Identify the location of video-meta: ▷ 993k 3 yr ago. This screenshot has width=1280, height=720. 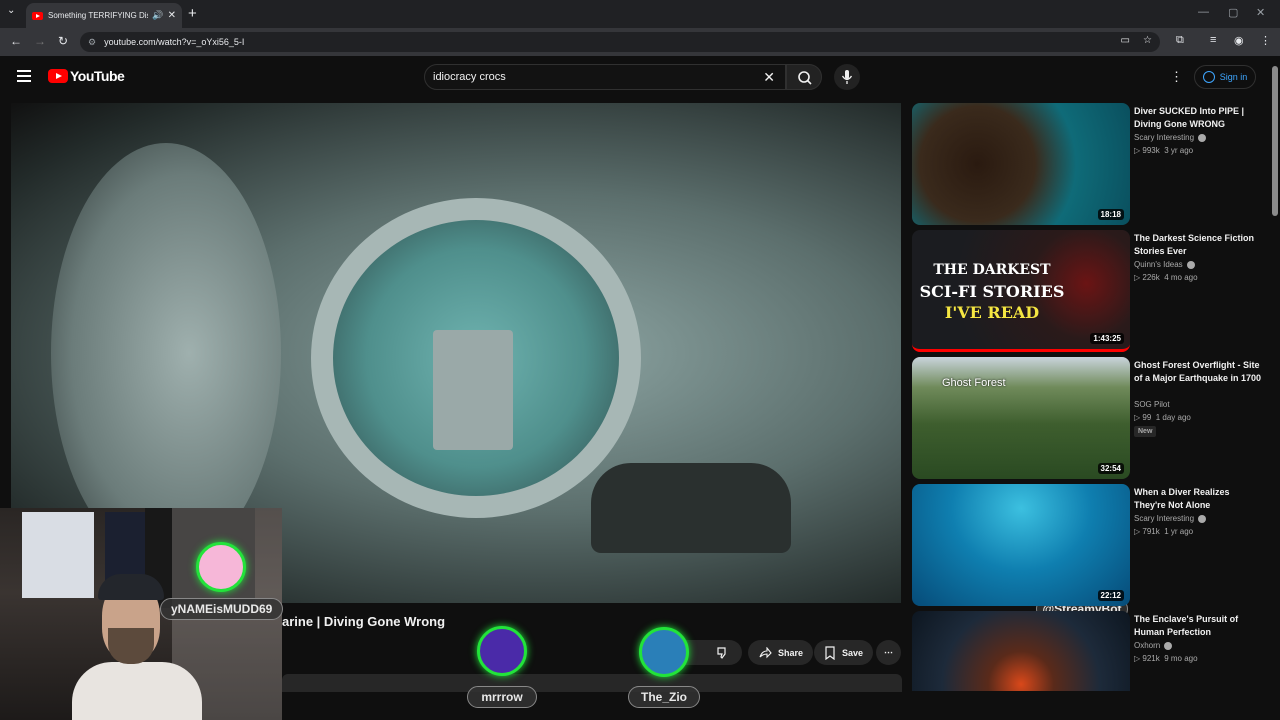
(1164, 150).